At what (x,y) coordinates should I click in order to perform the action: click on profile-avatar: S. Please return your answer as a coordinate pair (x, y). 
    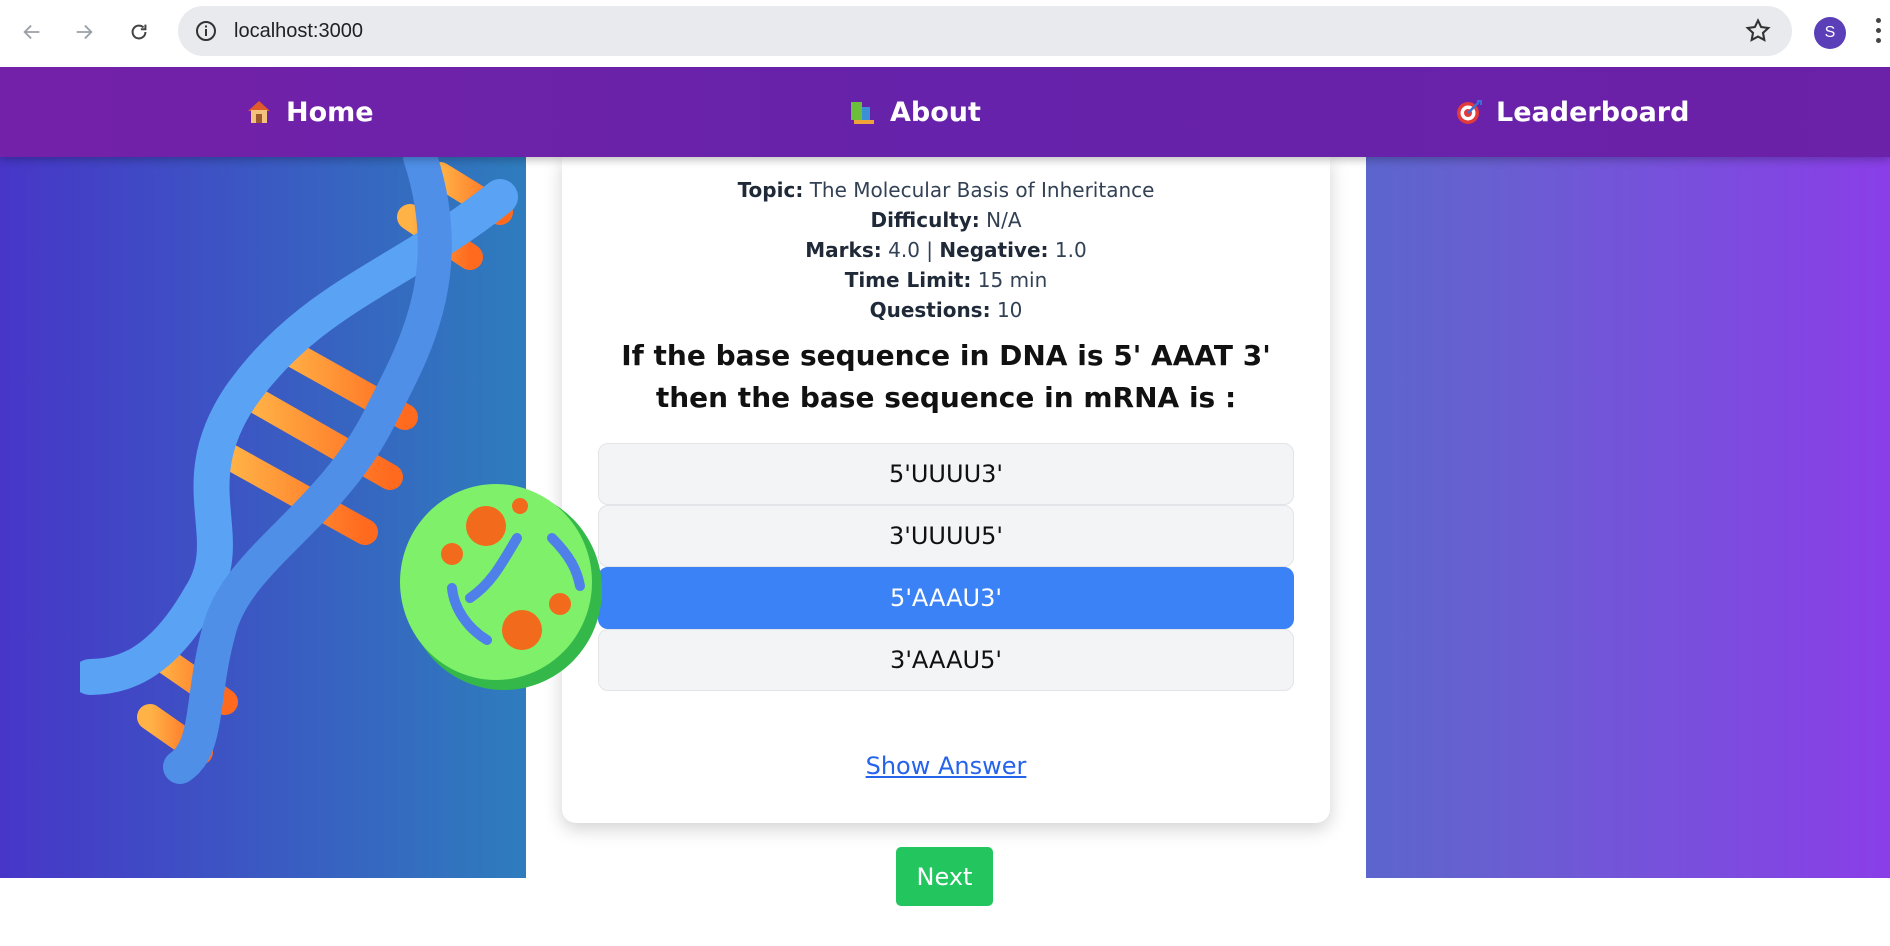
    Looking at the image, I should click on (1830, 33).